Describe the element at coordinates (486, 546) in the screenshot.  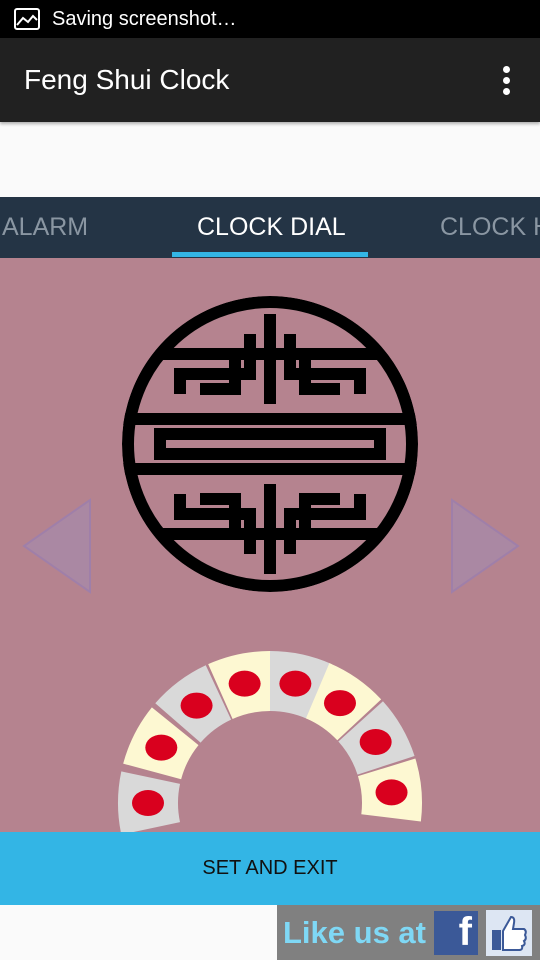
I see `next-arrow-icon` at that location.